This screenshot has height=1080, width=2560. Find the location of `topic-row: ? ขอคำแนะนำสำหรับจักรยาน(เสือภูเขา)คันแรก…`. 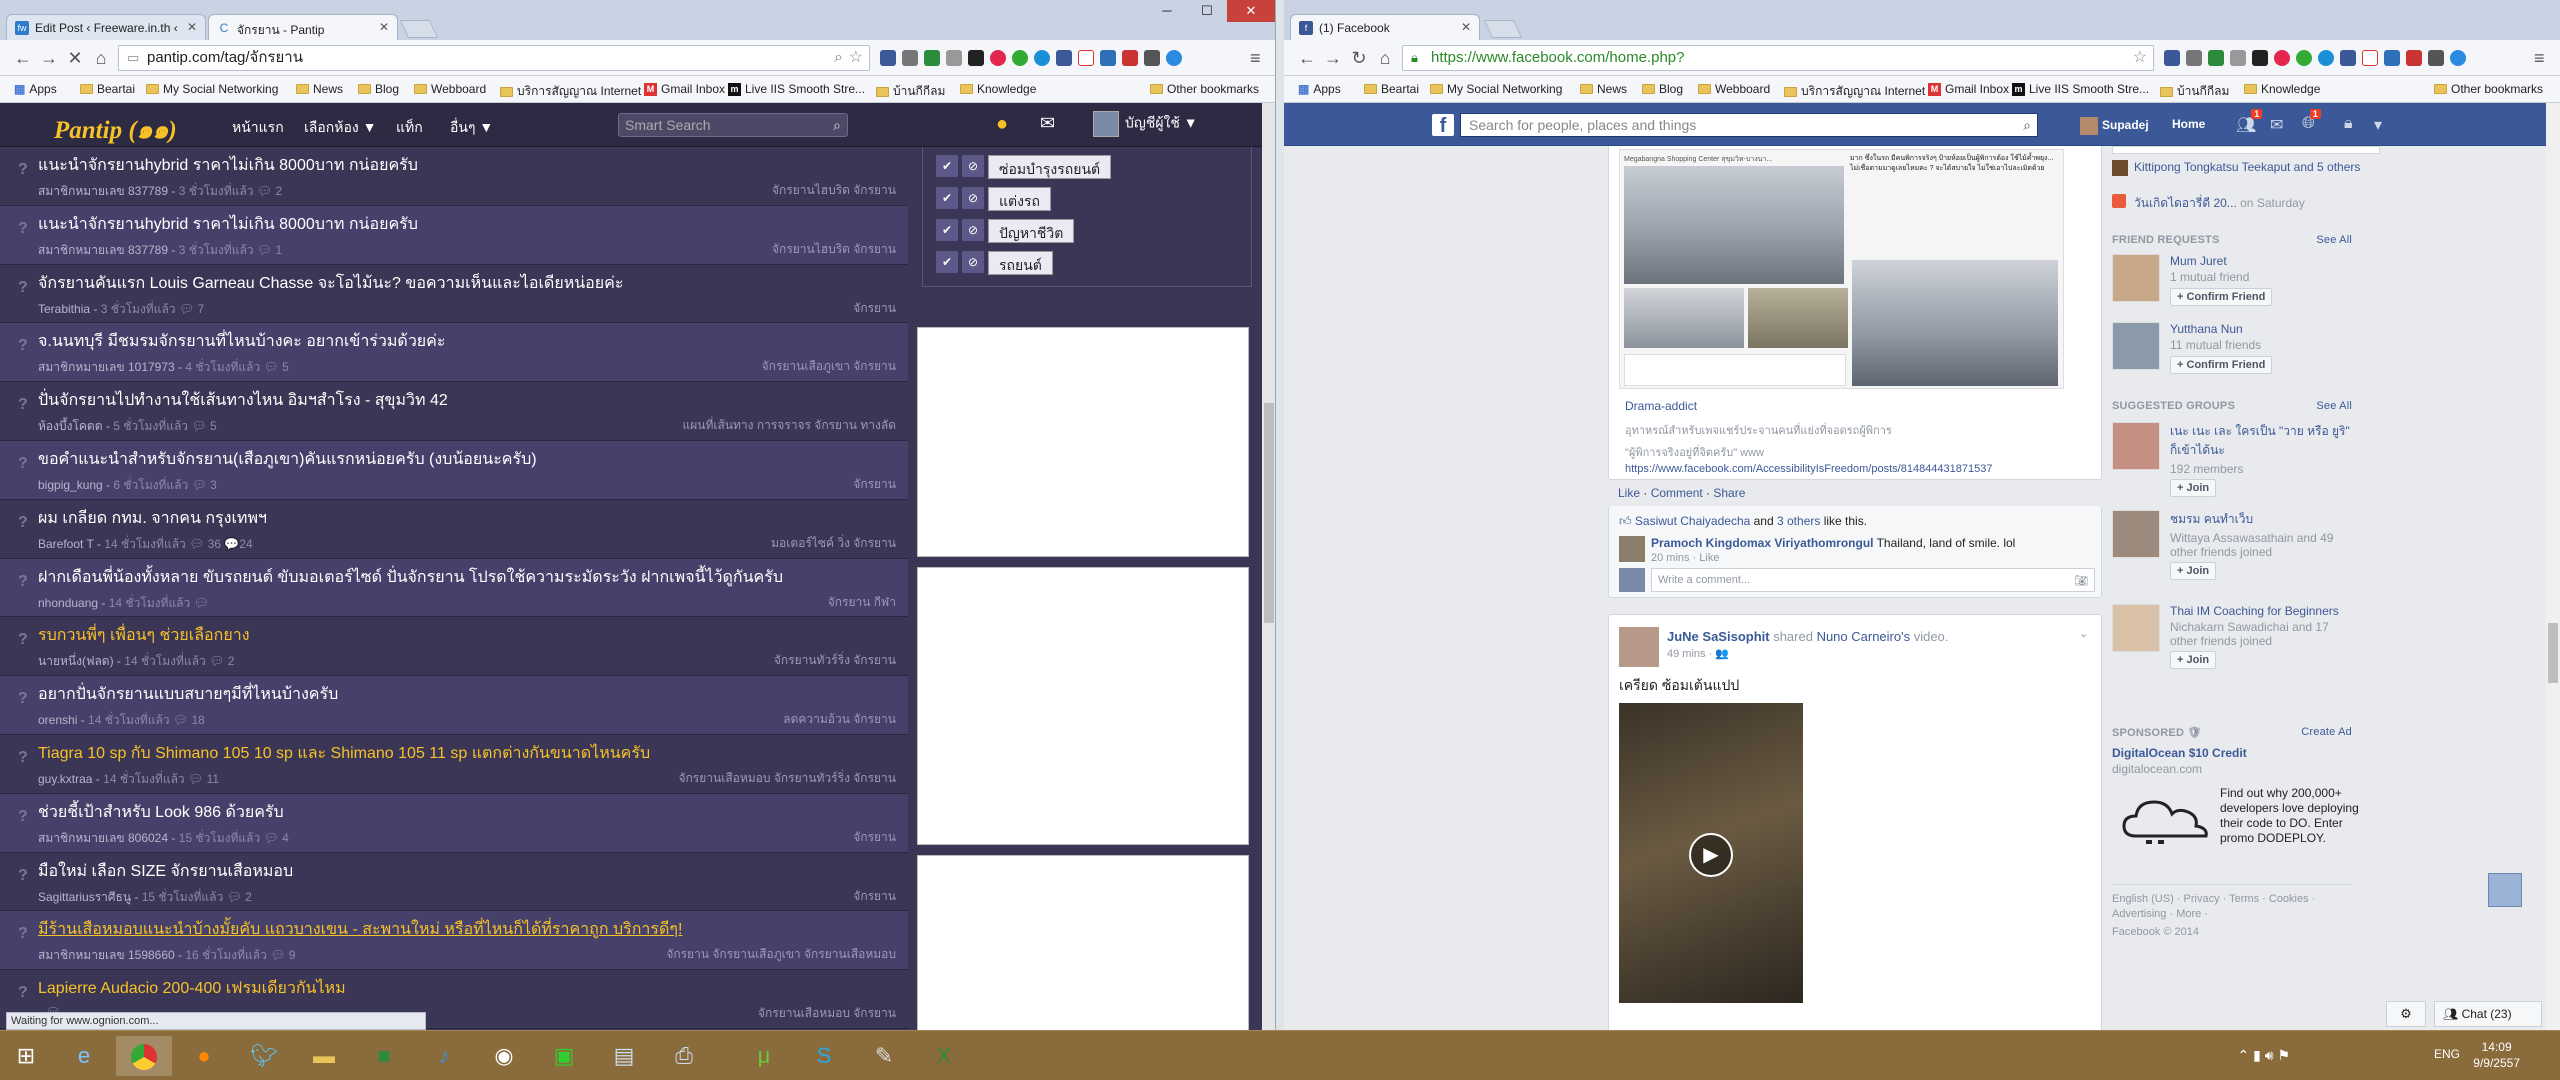

topic-row: ? ขอคำแนะนำสำหรับจักรยาน(เสือภูเขา)คันแรก… is located at coordinates (454, 470).